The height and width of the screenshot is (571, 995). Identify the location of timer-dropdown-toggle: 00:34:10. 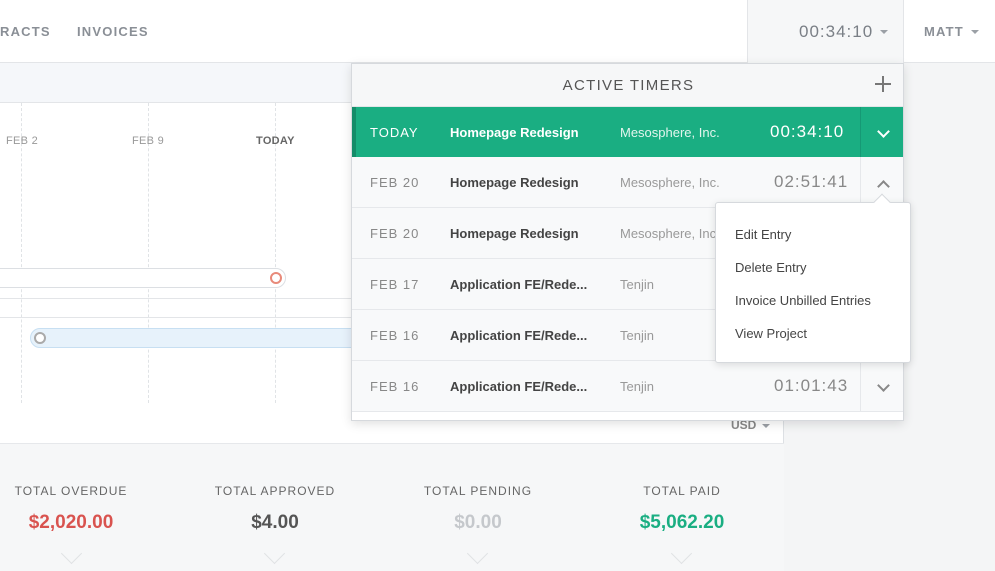
(825, 31).